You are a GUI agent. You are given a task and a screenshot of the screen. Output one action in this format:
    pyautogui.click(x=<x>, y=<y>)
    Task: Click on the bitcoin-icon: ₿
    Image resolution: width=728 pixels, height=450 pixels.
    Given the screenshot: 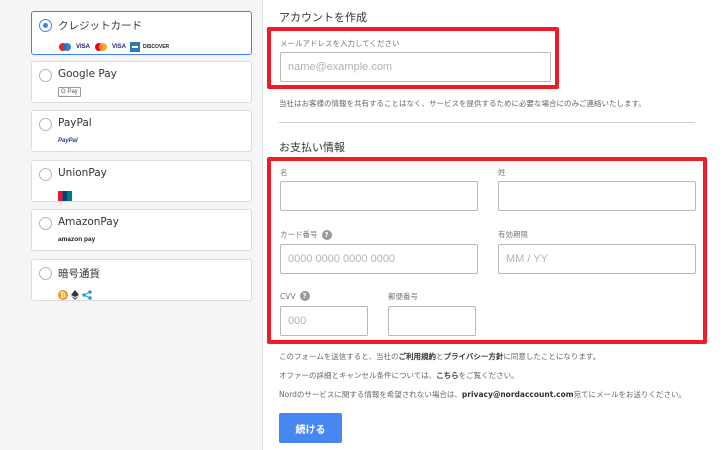 What is the action you would take?
    pyautogui.click(x=63, y=294)
    